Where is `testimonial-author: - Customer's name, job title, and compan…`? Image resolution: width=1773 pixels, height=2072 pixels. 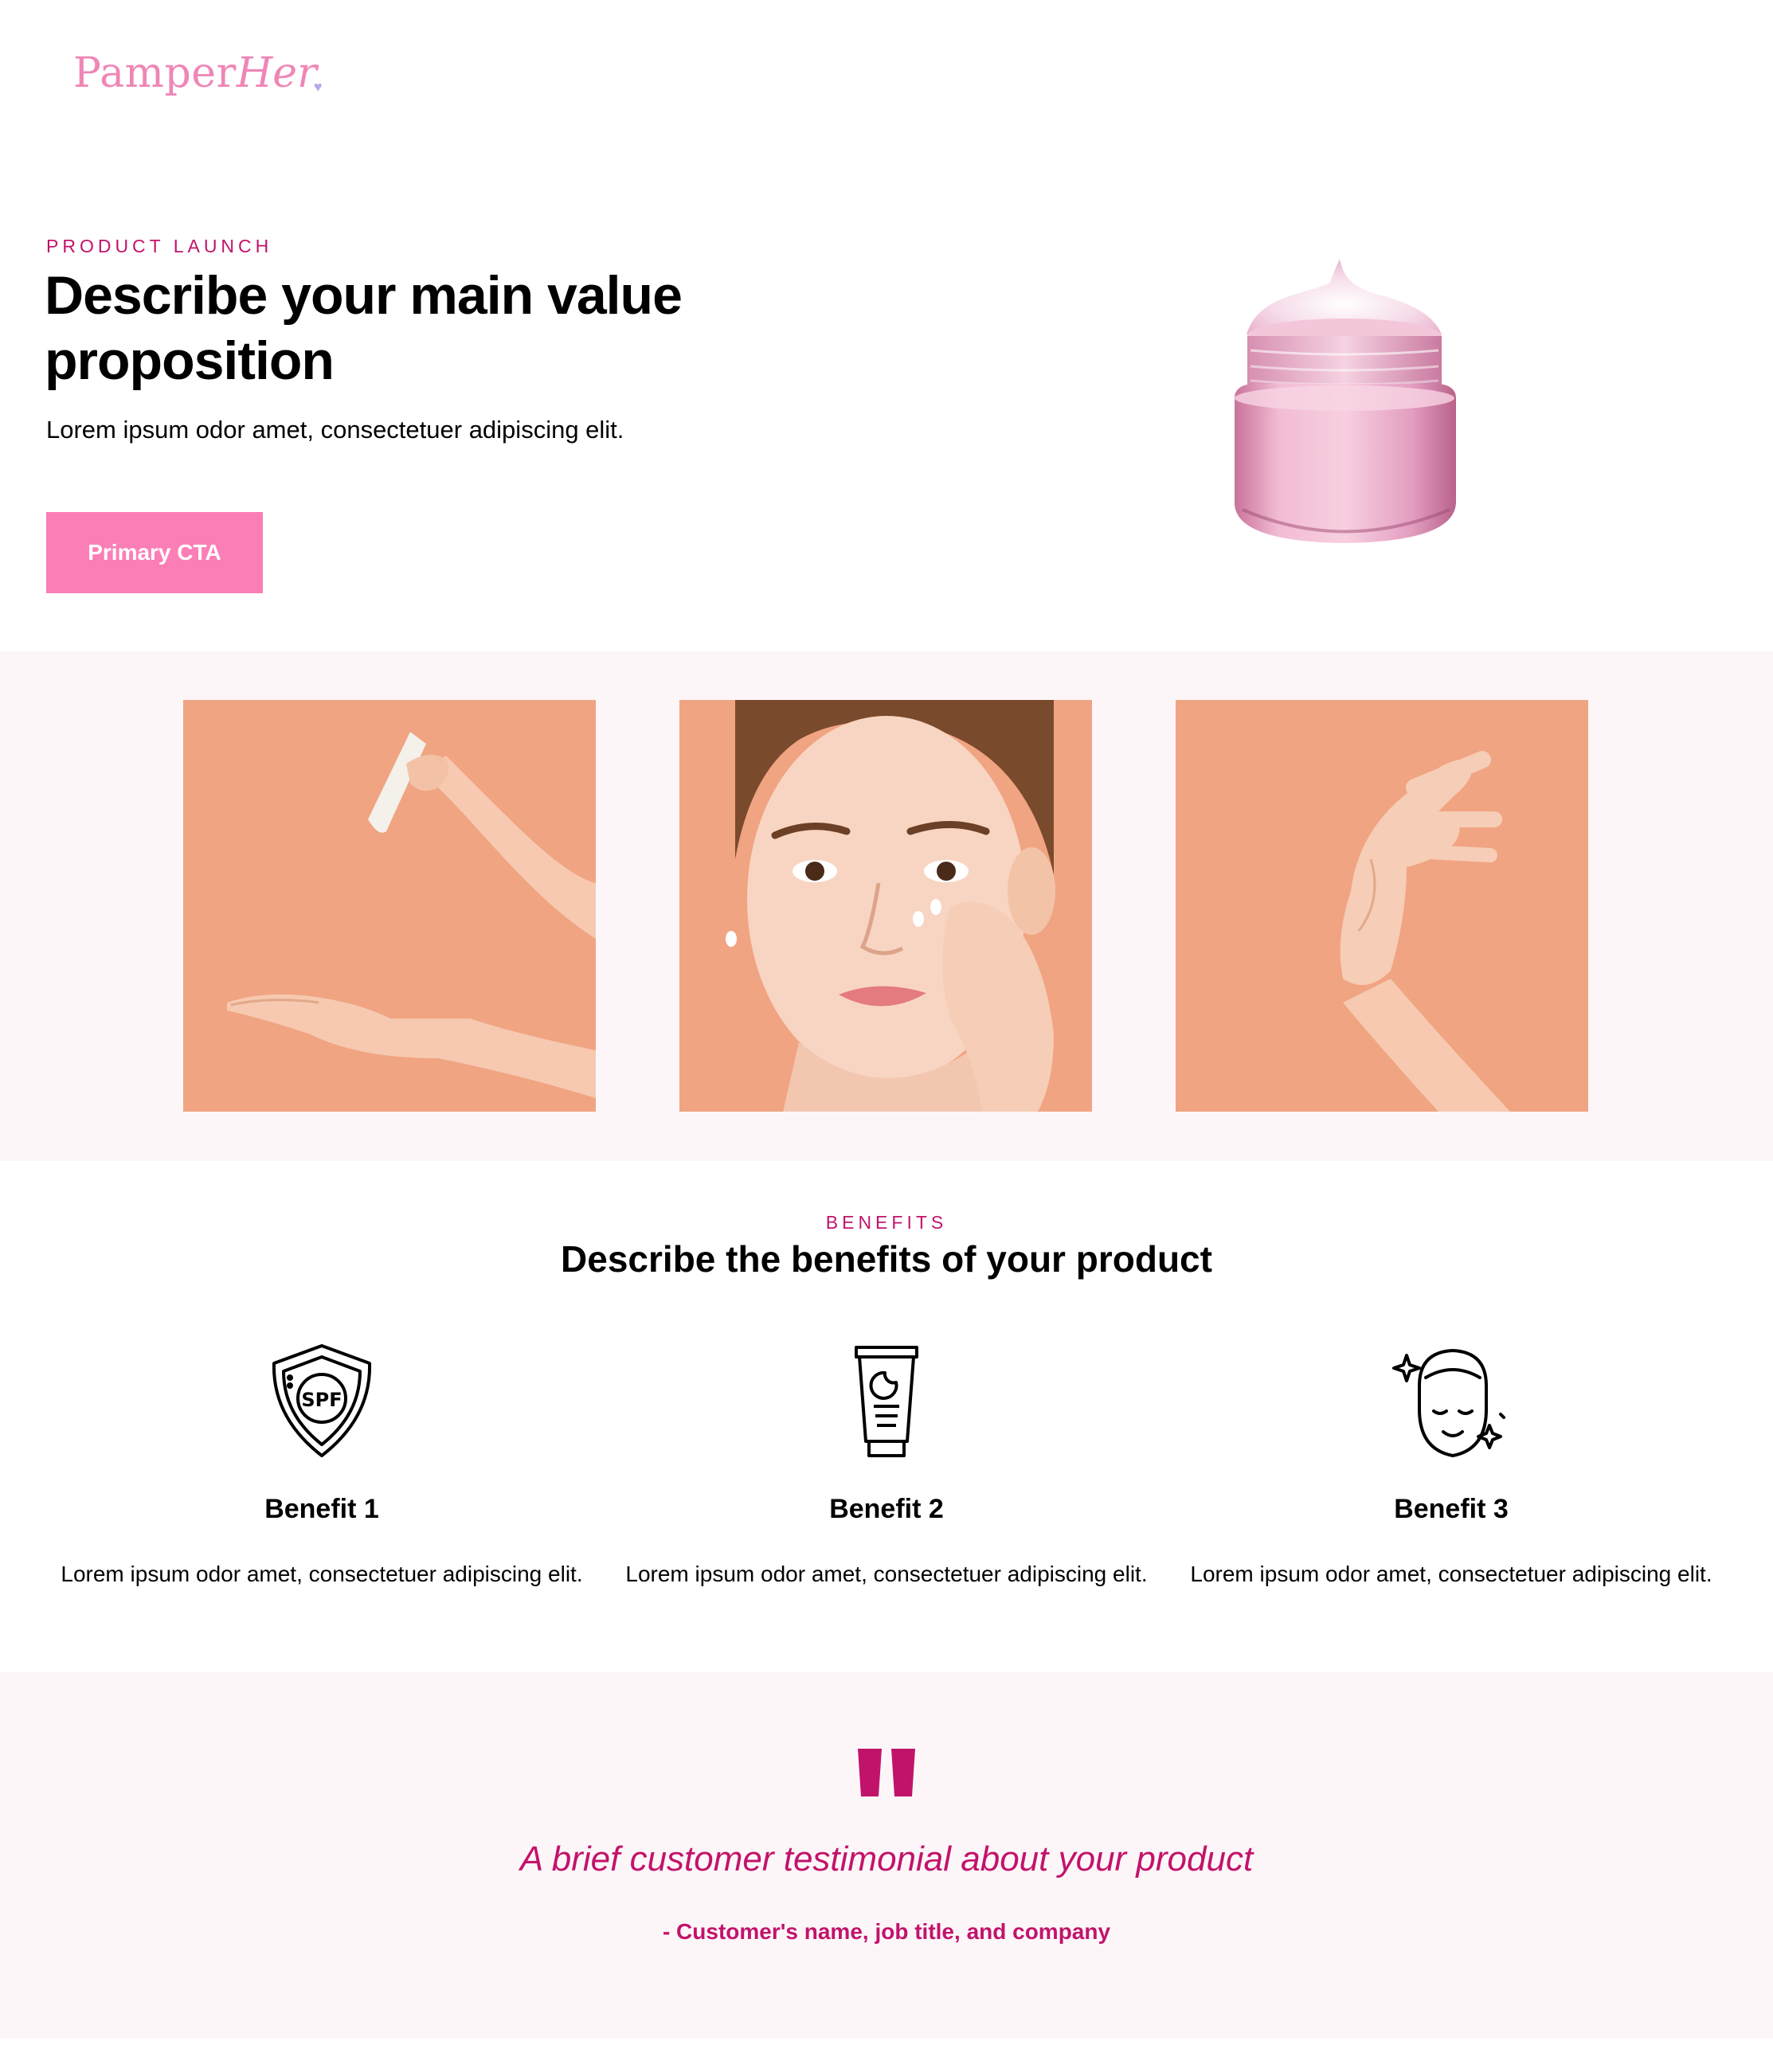
testimonial-author: - Customer's name, job title, and compan… is located at coordinates (886, 1931).